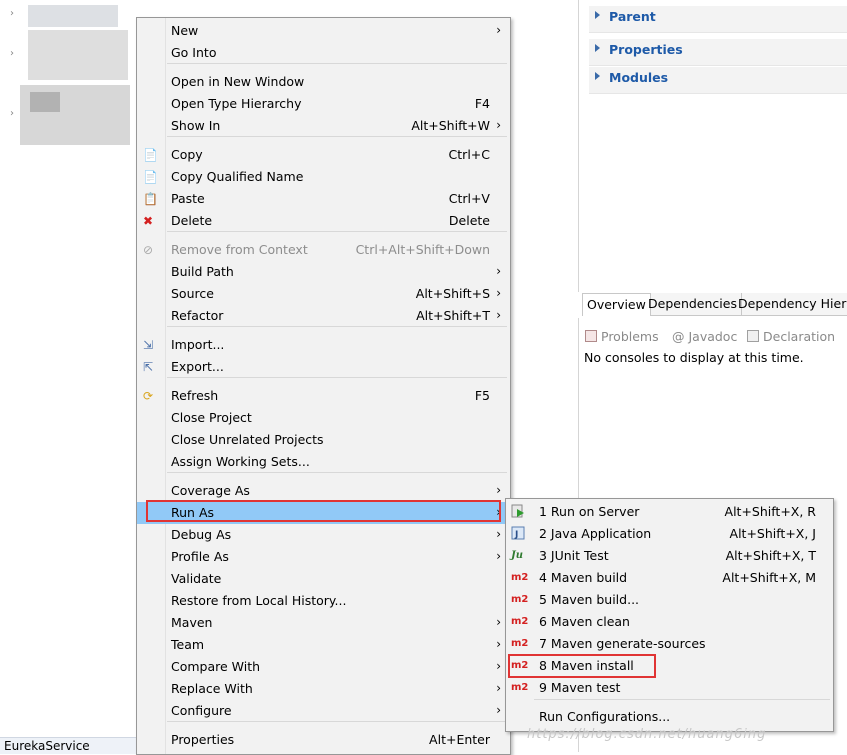 This screenshot has width=847, height=755. I want to click on menu-item-remove-from-context: ⊘ Remove from Context Ctrl+Alt+Shift+Down, so click(323, 250).